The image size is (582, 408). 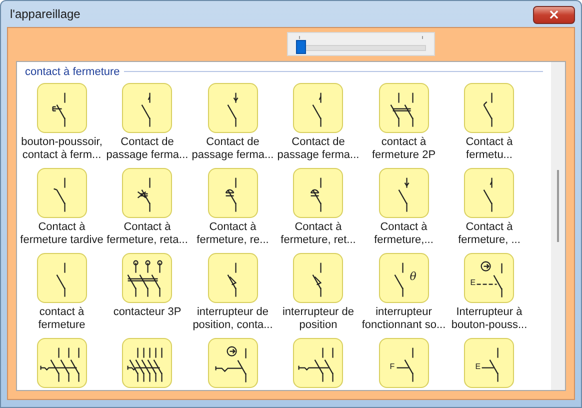 I want to click on symbol-label: contact à fermeture 2P, so click(x=404, y=149).